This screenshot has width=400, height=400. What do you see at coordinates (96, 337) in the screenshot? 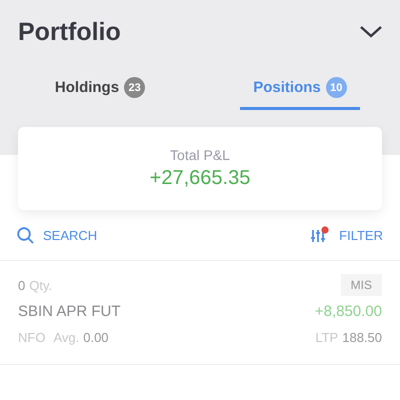
I see `average-price: 0.00` at bounding box center [96, 337].